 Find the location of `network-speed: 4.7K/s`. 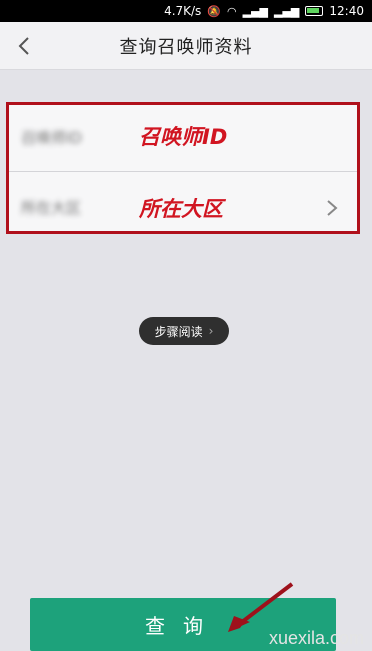

network-speed: 4.7K/s is located at coordinates (183, 11).